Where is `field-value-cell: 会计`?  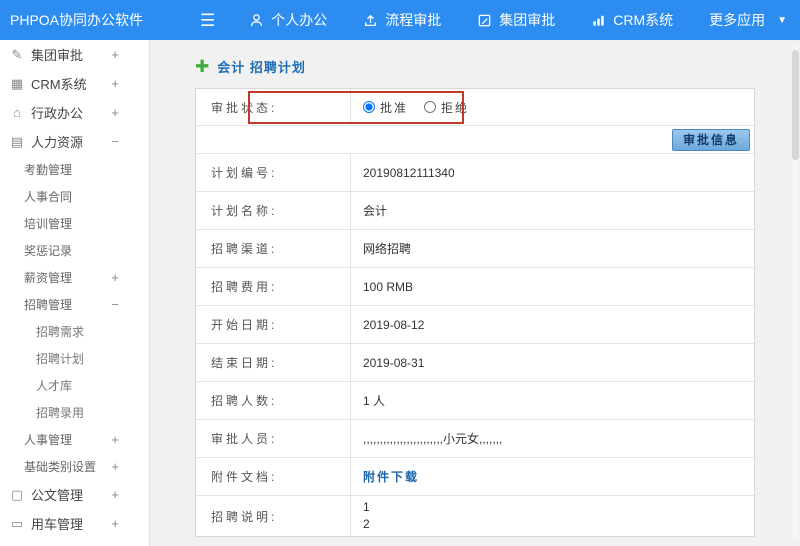
field-value-cell: 会计 is located at coordinates (552, 210).